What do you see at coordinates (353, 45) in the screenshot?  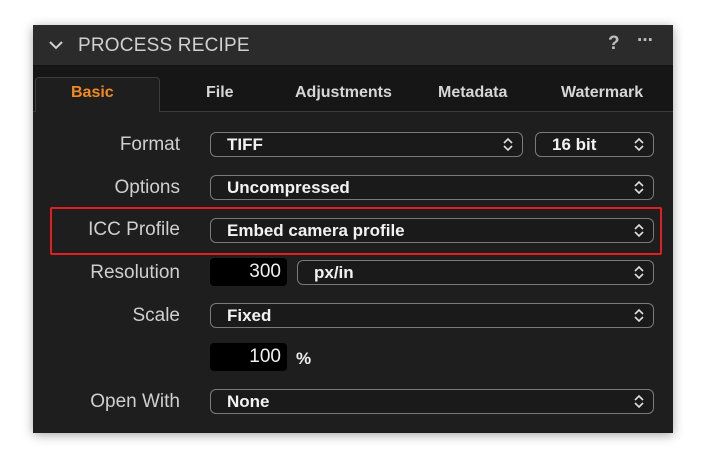 I see `panel-header: PROCESS RECIPE ? ···` at bounding box center [353, 45].